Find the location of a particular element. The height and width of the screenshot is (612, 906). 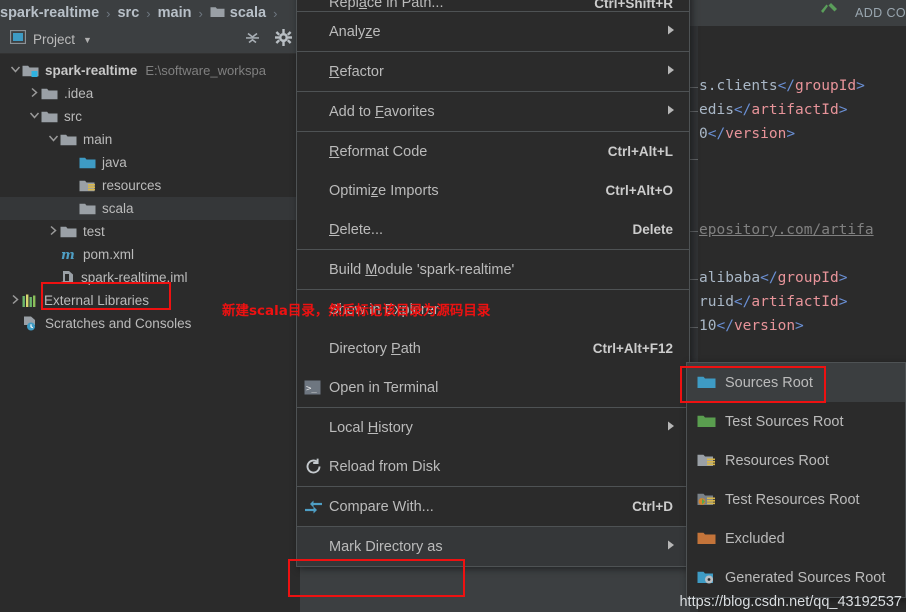

menu-item-label: Add to Favorites is located at coordinates (382, 111).